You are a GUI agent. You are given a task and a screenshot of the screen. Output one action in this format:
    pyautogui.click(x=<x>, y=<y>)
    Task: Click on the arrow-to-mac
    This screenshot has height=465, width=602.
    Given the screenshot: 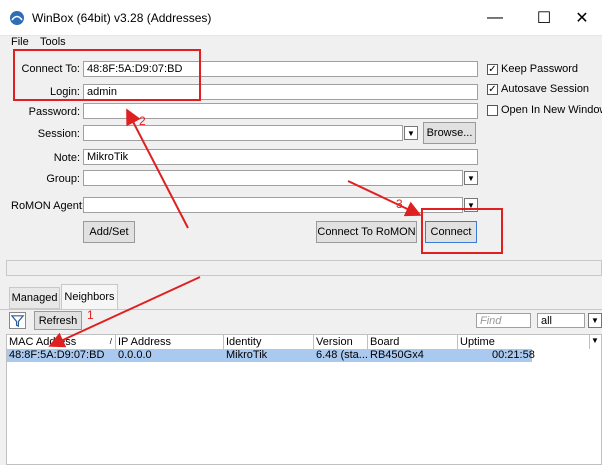 What is the action you would take?
    pyautogui.click(x=124, y=312)
    